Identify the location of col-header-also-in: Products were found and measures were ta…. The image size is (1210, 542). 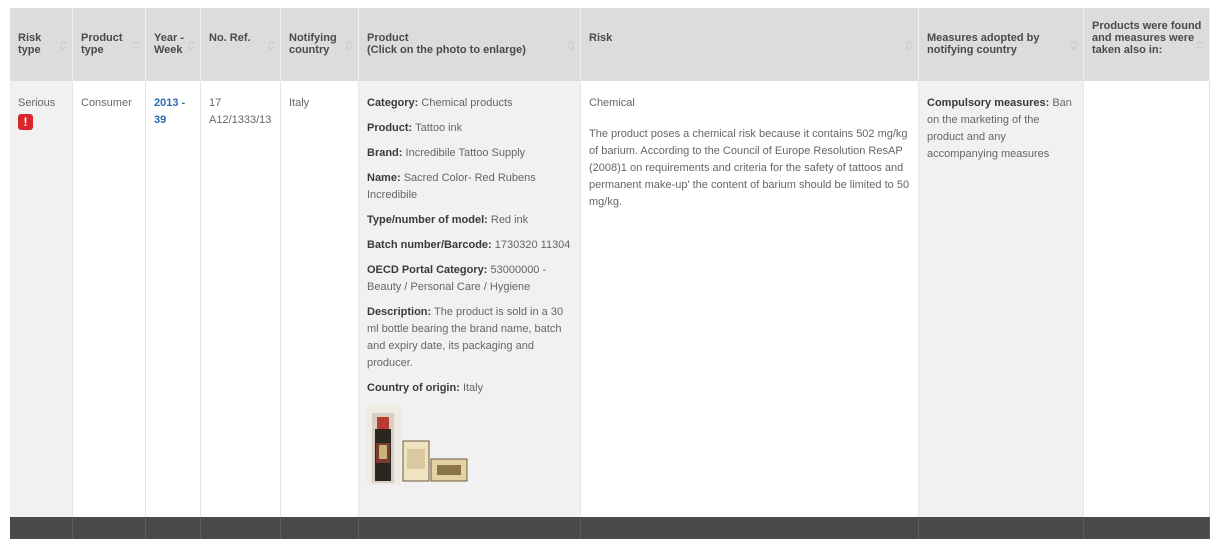
(1147, 44).